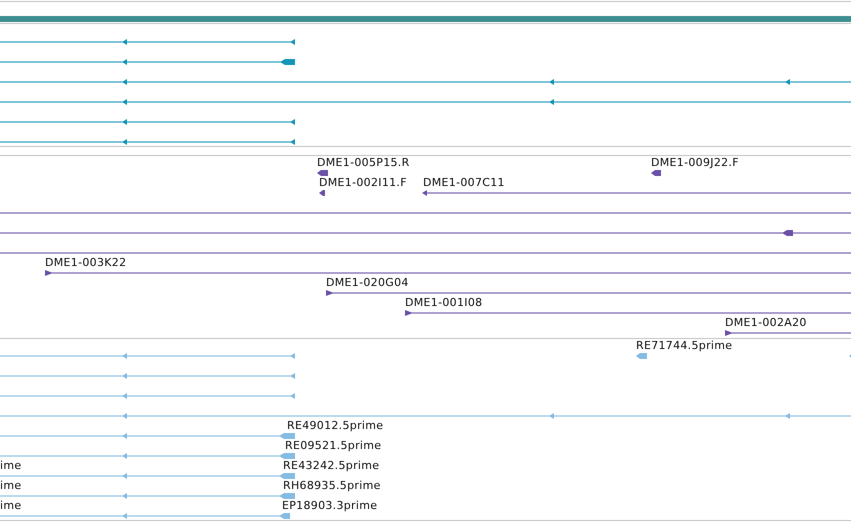 The height and width of the screenshot is (525, 851). What do you see at coordinates (335, 426) in the screenshot?
I see `feature-label: RE49012.5prime` at bounding box center [335, 426].